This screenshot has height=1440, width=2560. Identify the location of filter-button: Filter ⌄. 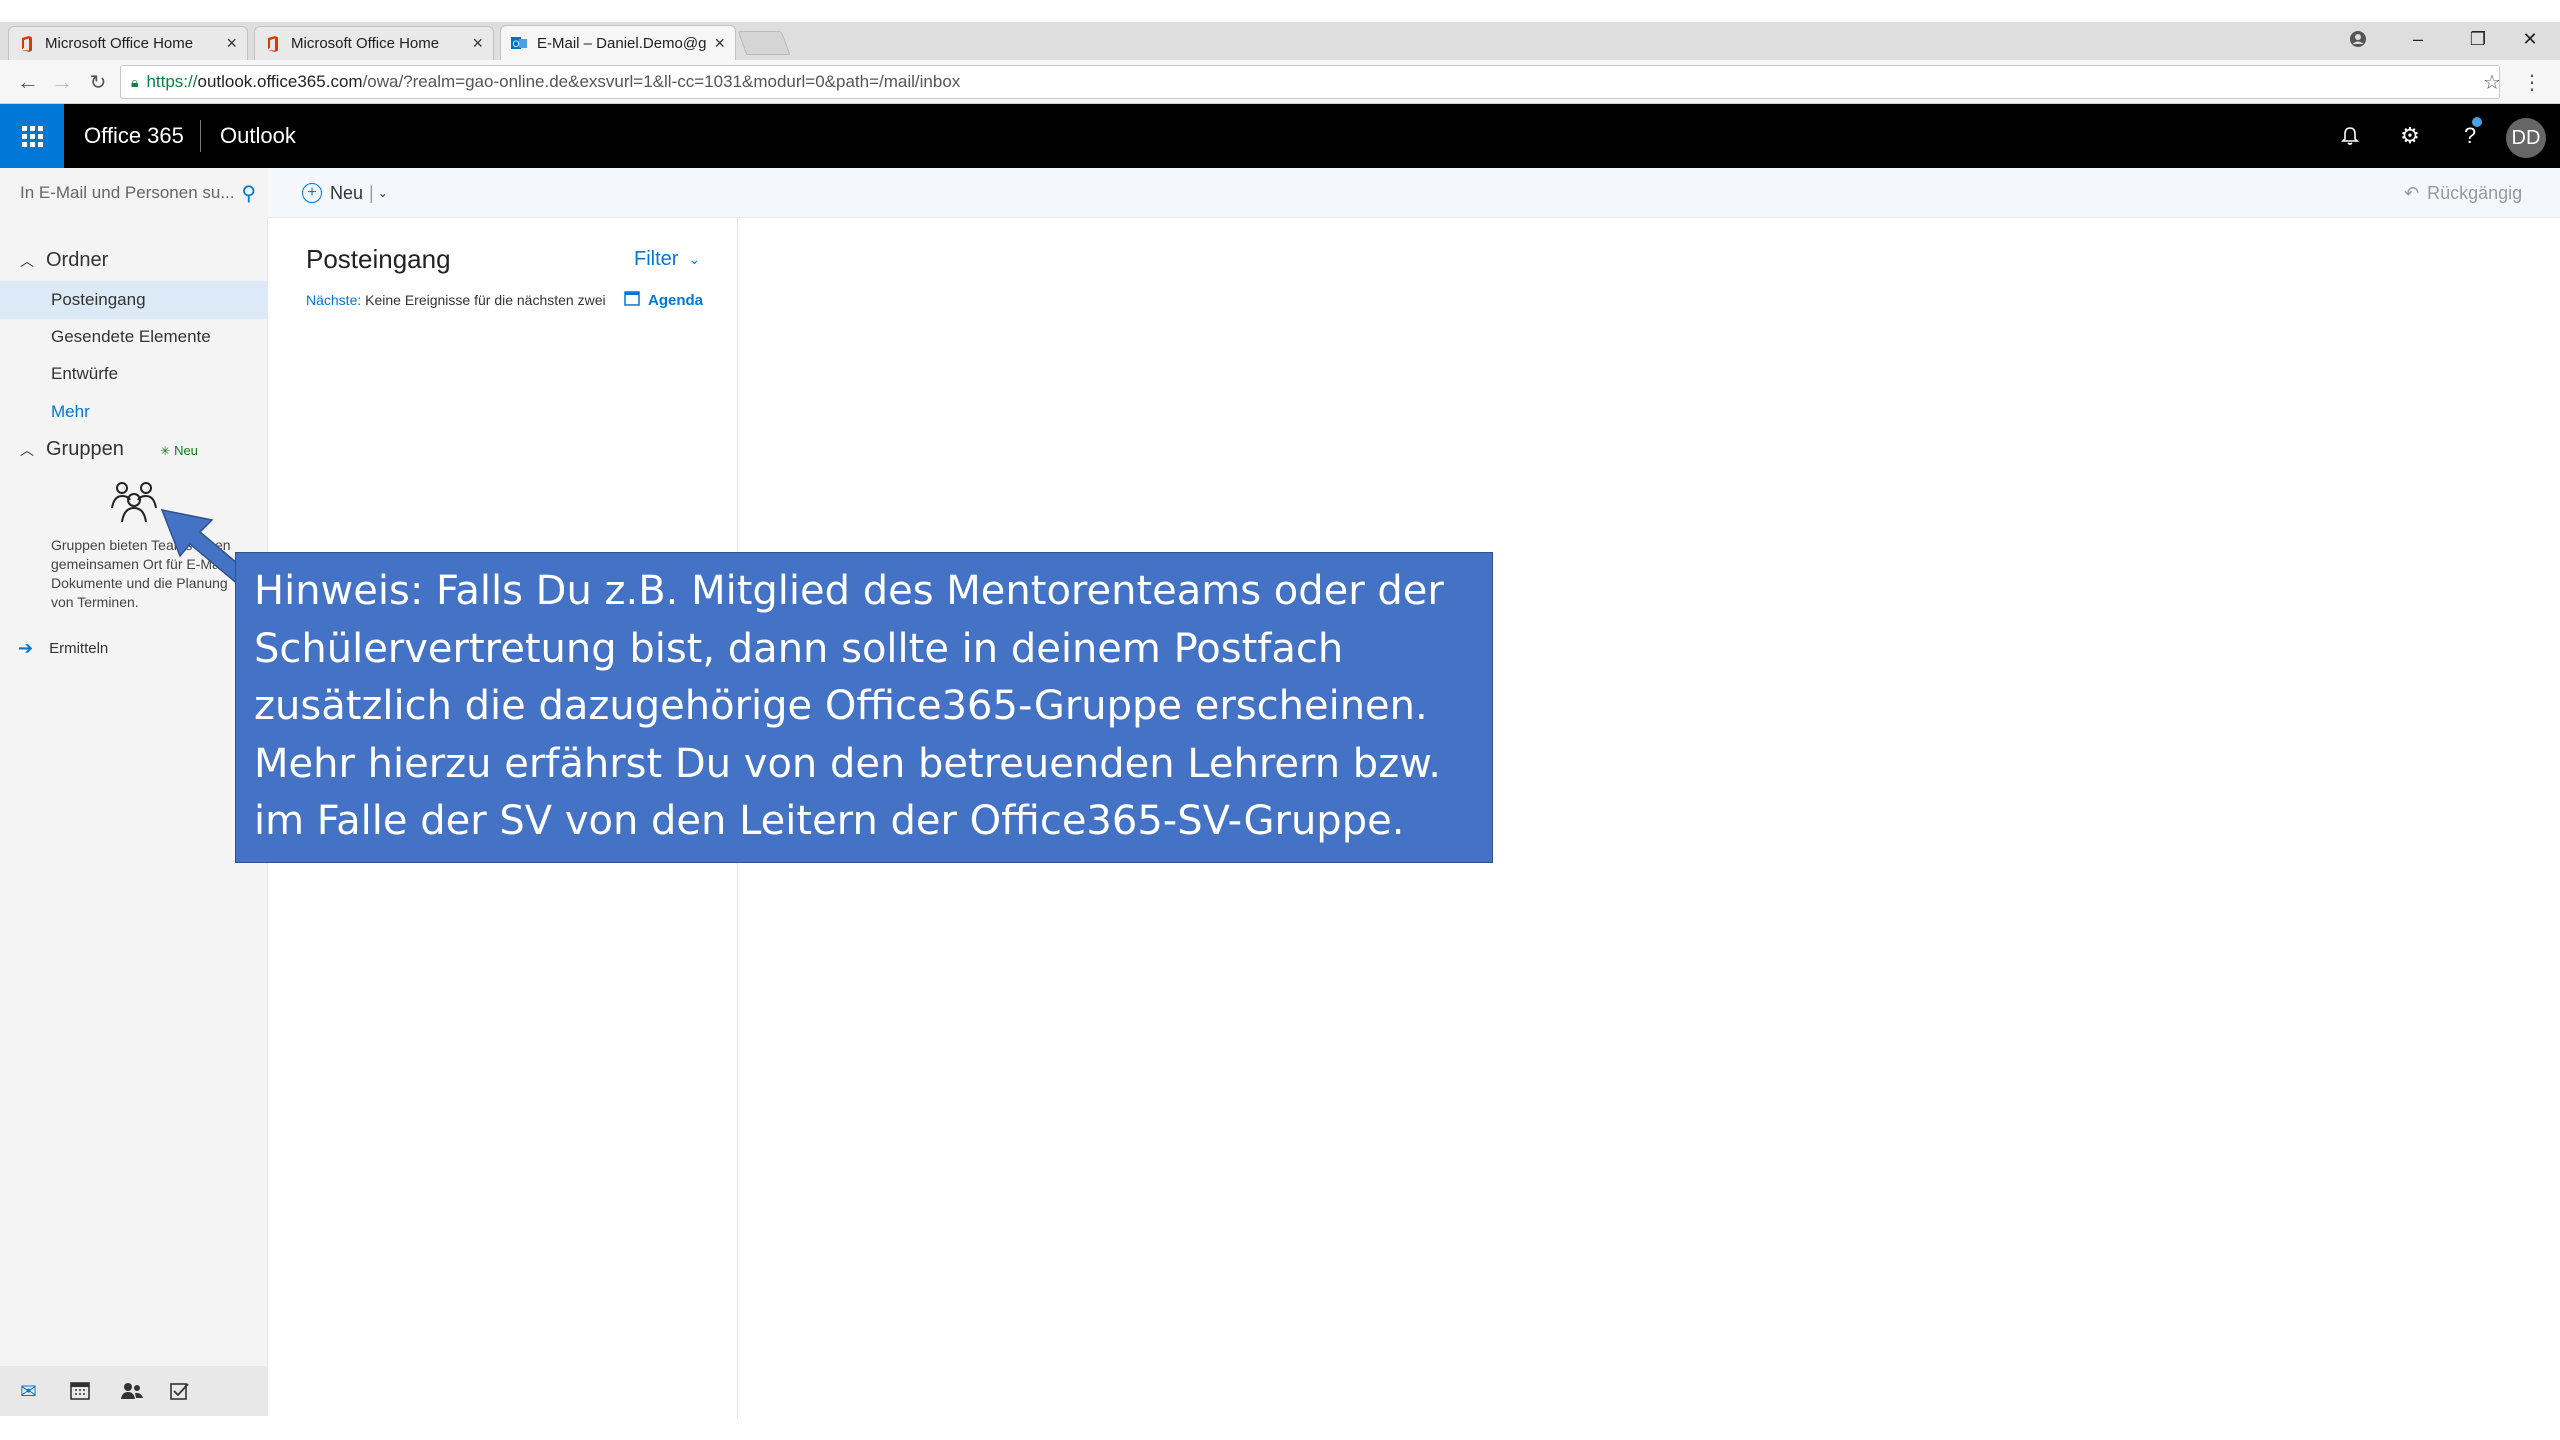
(667, 259).